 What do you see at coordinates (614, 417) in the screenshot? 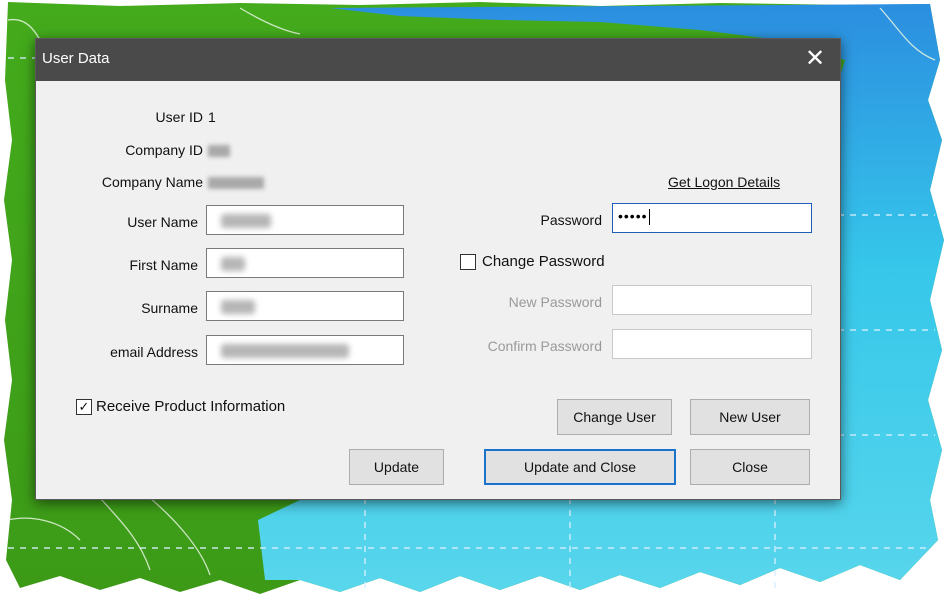
I see `change-user-button: Change User` at bounding box center [614, 417].